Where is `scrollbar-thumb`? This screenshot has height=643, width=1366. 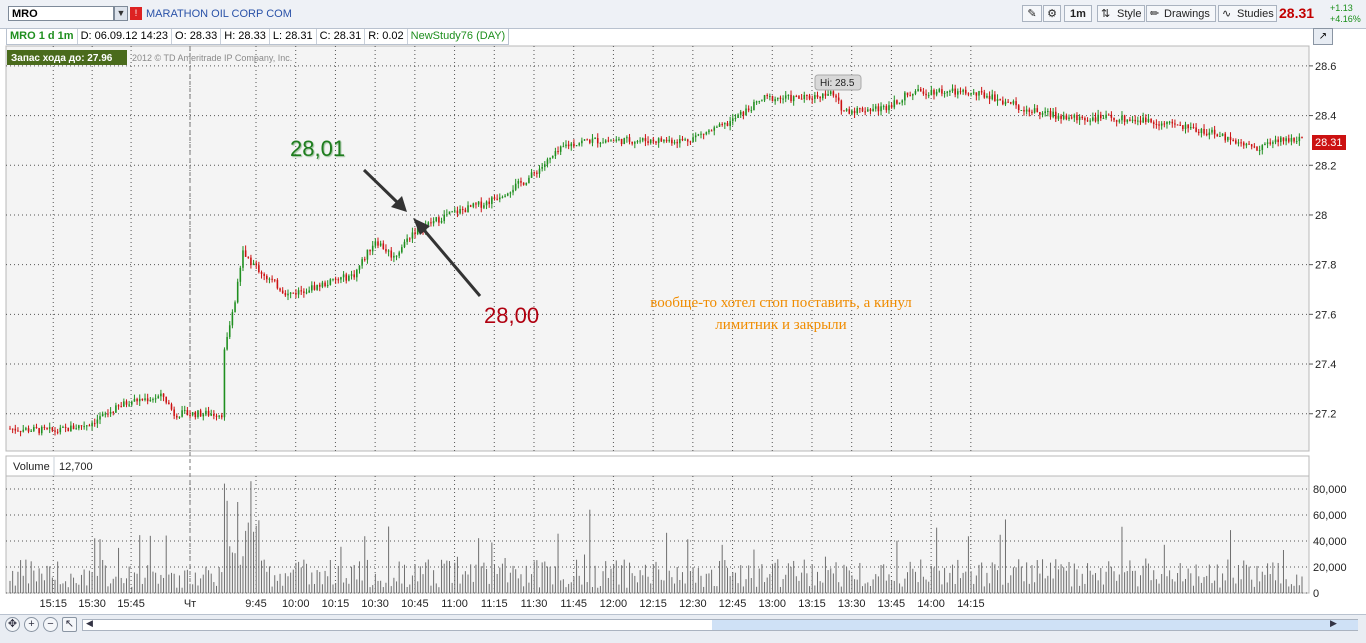
scrollbar-thumb is located at coordinates (1035, 625).